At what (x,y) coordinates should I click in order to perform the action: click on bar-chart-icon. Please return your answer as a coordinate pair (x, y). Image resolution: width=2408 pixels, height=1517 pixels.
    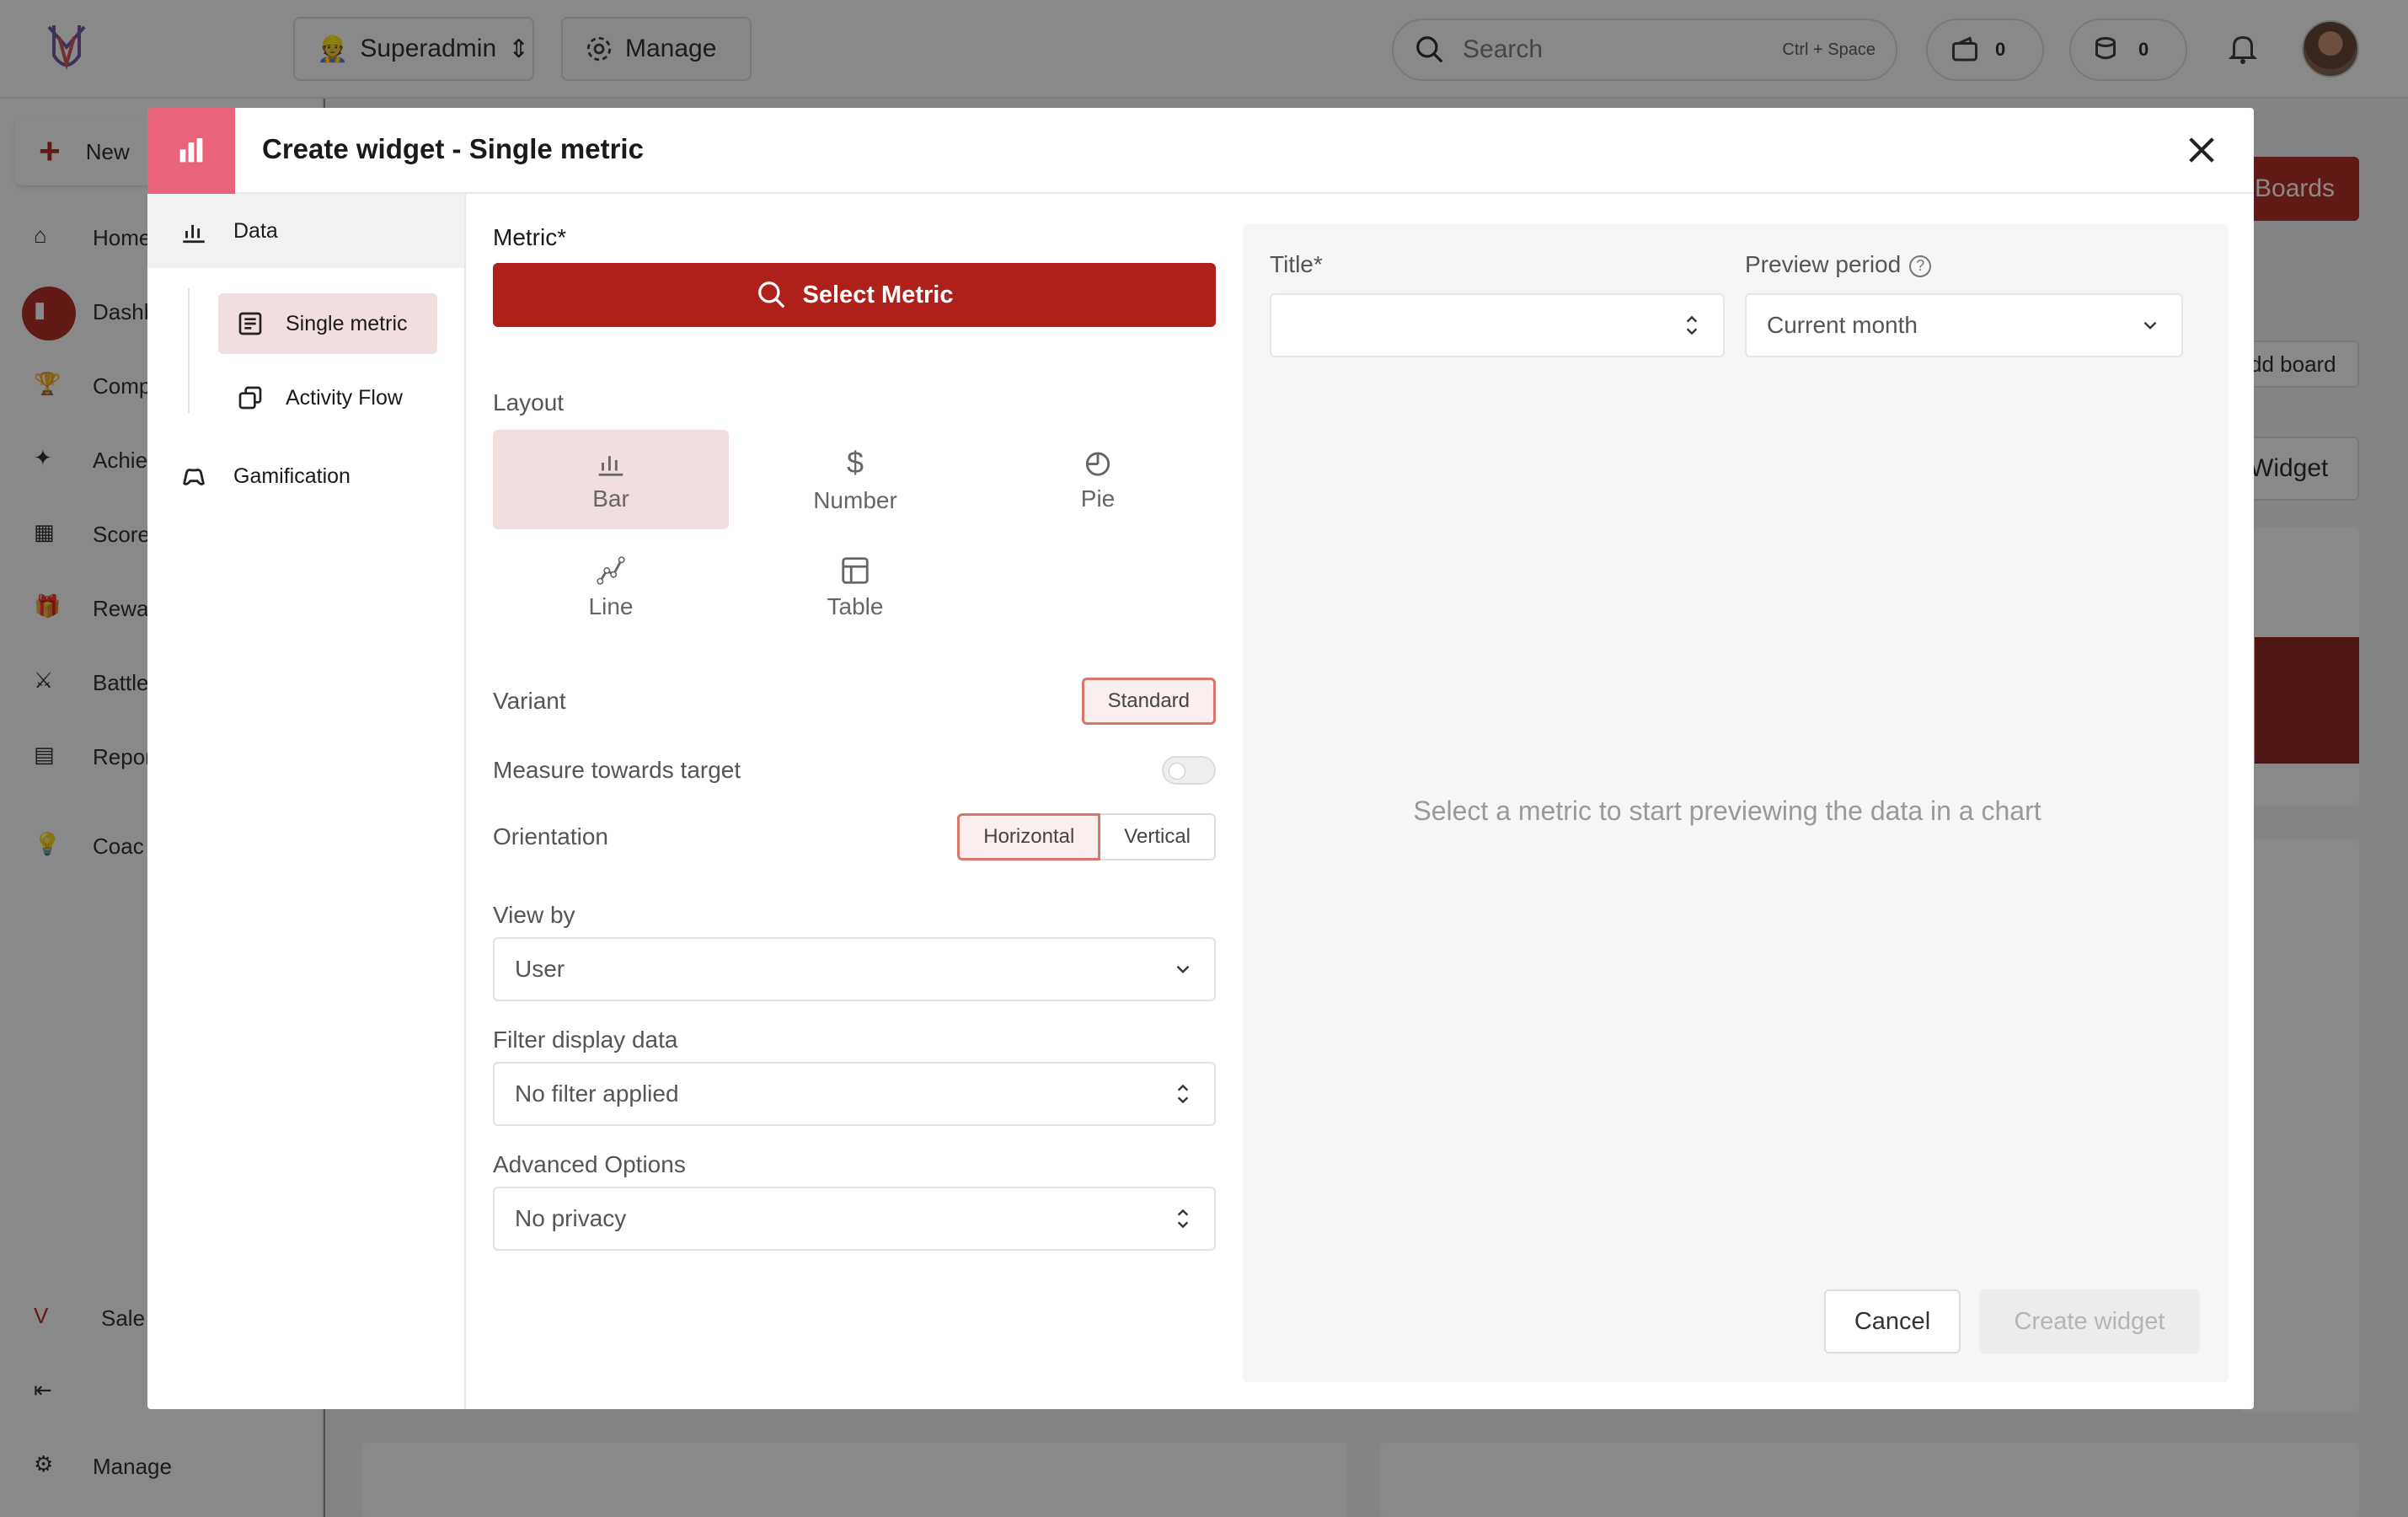
    Looking at the image, I should click on (191, 151).